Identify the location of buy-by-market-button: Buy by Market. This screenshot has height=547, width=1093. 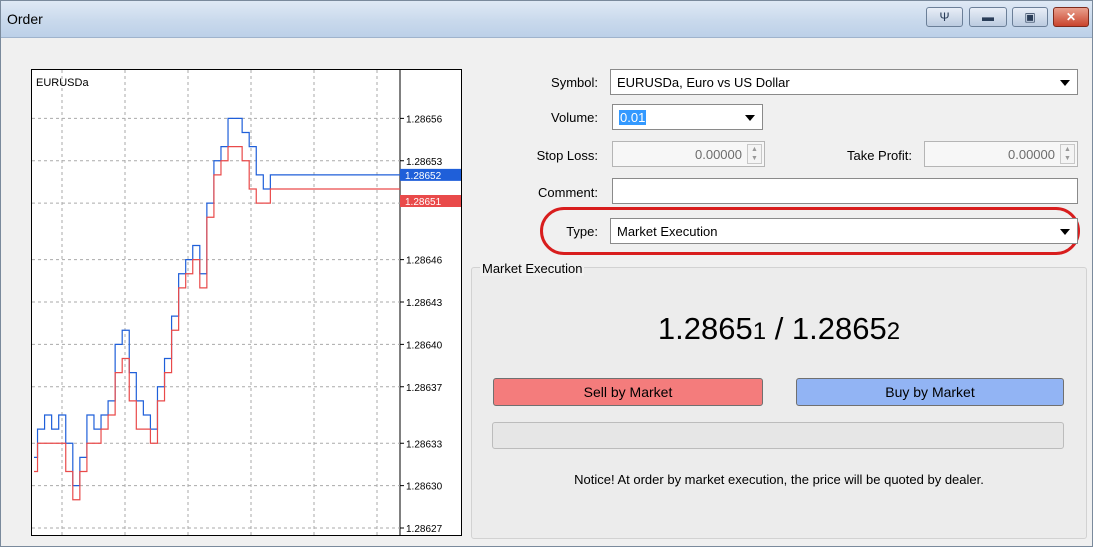
(930, 392).